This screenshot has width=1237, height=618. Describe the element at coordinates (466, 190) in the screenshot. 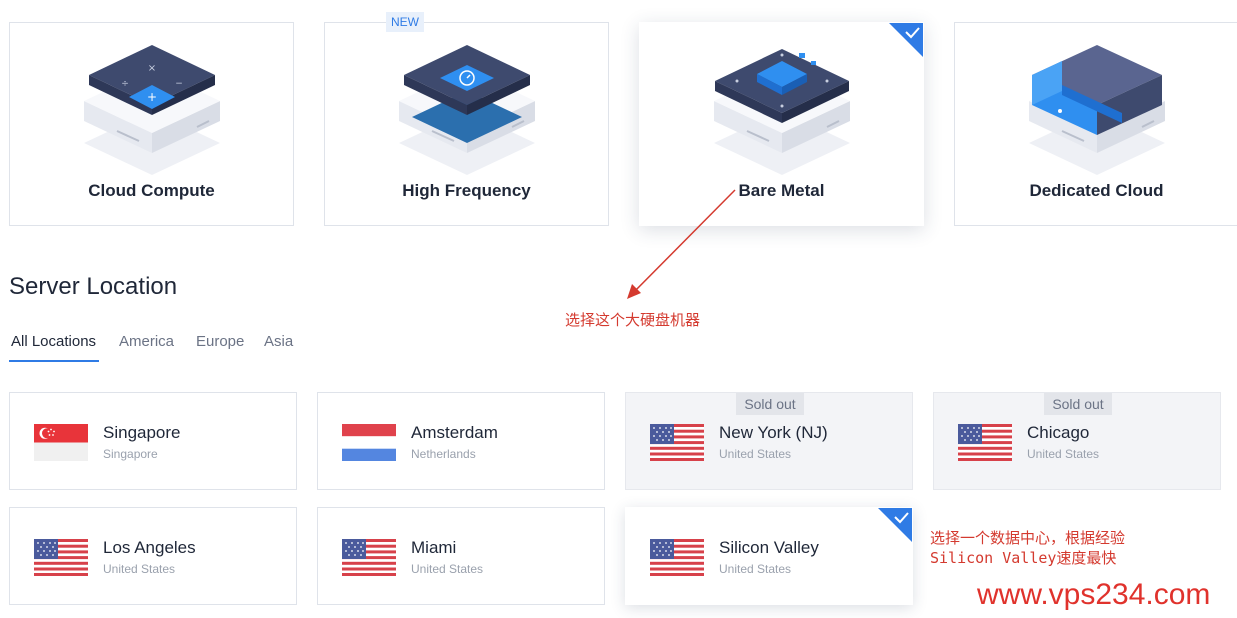

I see `server-type-label: High Frequency` at that location.